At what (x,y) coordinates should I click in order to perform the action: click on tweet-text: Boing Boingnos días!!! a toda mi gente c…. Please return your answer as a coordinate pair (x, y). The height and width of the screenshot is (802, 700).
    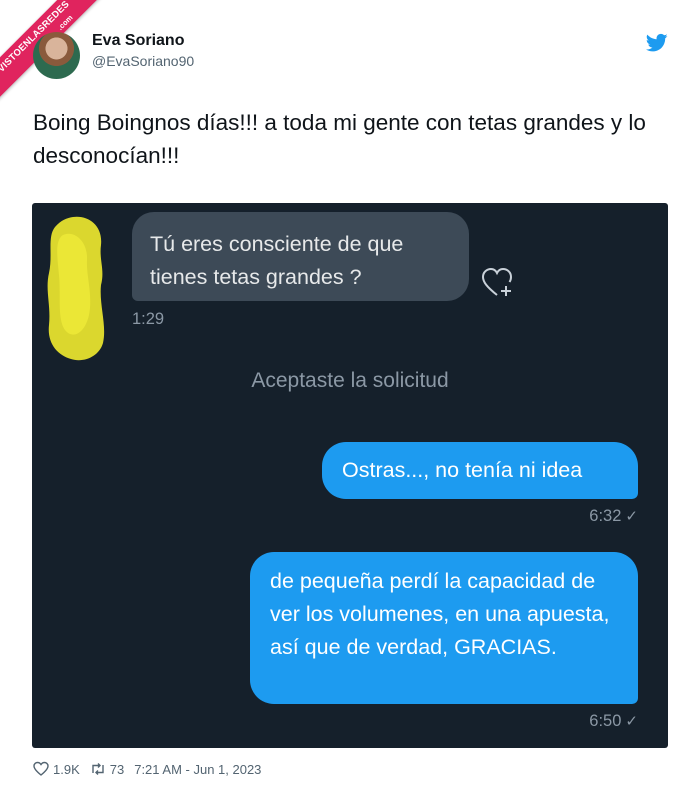
    Looking at the image, I should click on (339, 139).